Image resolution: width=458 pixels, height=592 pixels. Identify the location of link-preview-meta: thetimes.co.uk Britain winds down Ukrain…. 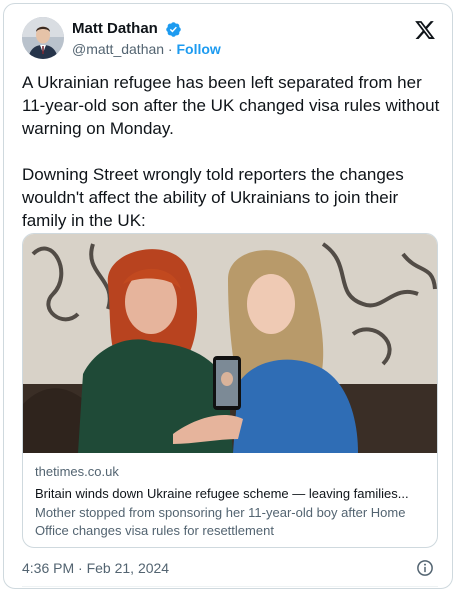
(231, 501).